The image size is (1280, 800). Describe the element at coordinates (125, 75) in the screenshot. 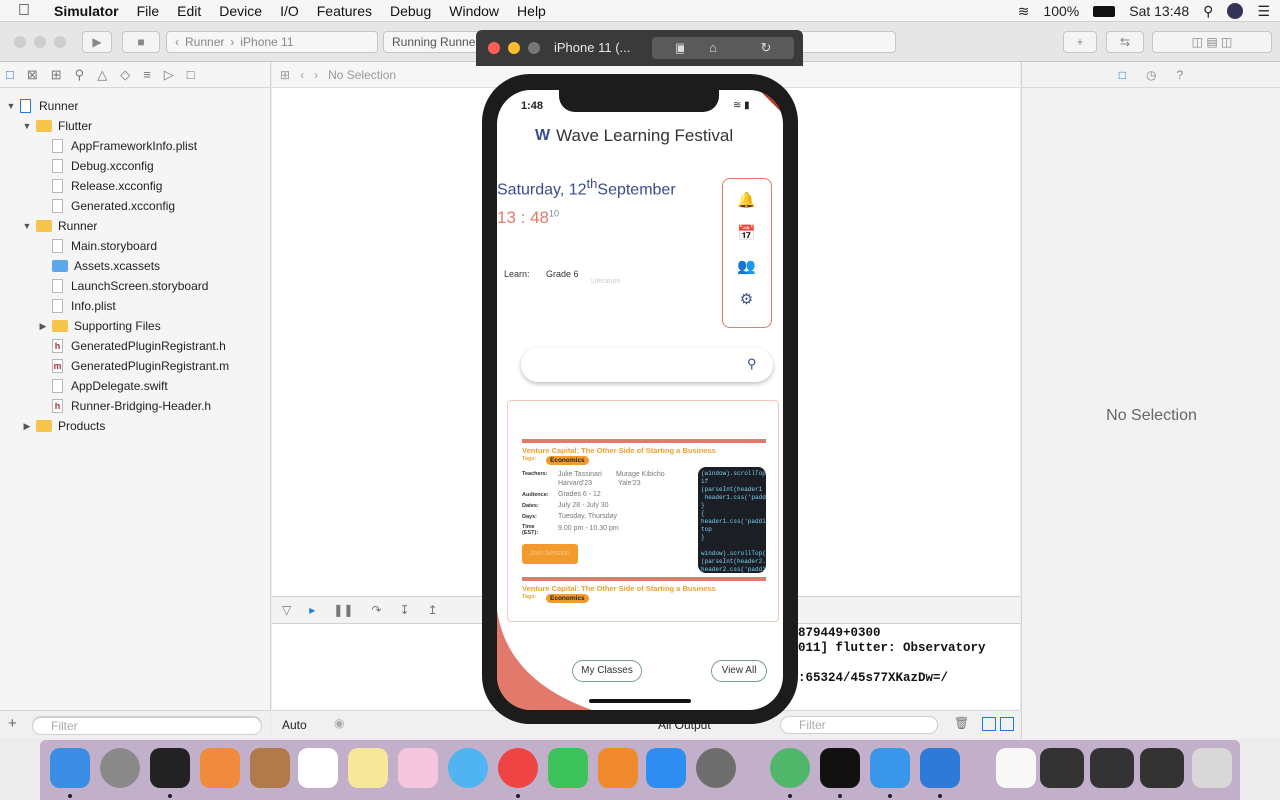

I see `test-icon: ◇` at that location.